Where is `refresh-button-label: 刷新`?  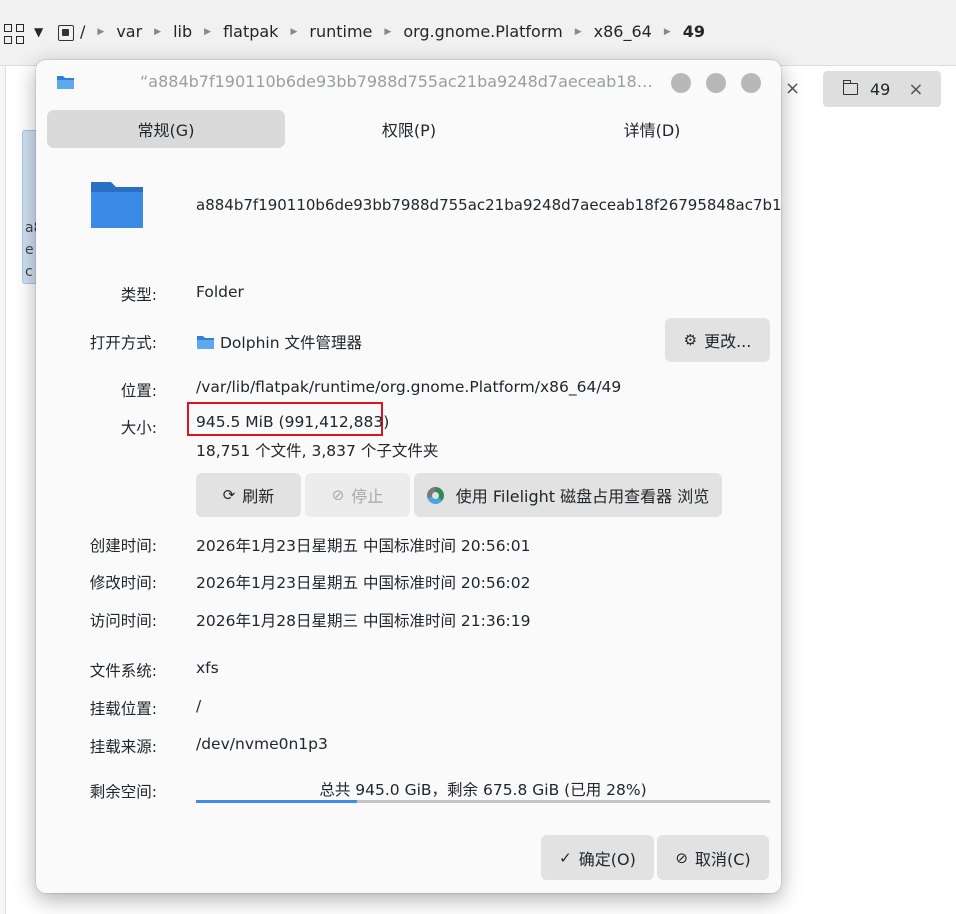
refresh-button-label: 刷新 is located at coordinates (258, 496).